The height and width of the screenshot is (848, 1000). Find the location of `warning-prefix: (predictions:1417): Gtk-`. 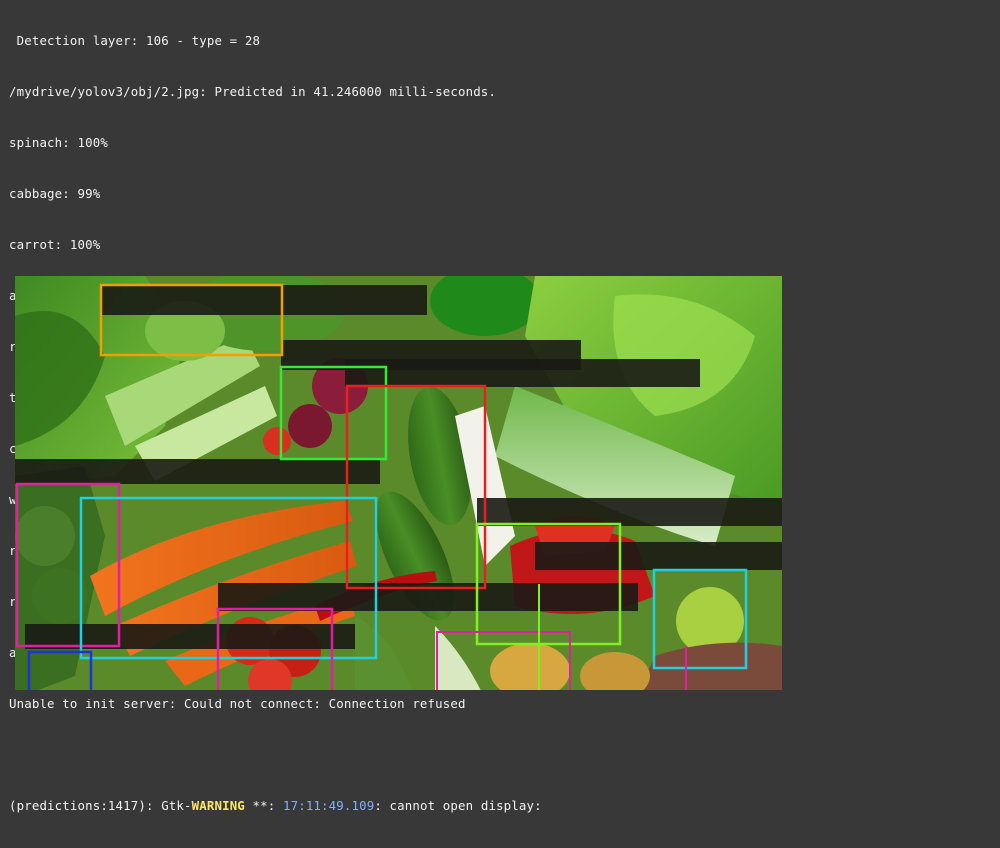

warning-prefix: (predictions:1417): Gtk- is located at coordinates (100, 805).